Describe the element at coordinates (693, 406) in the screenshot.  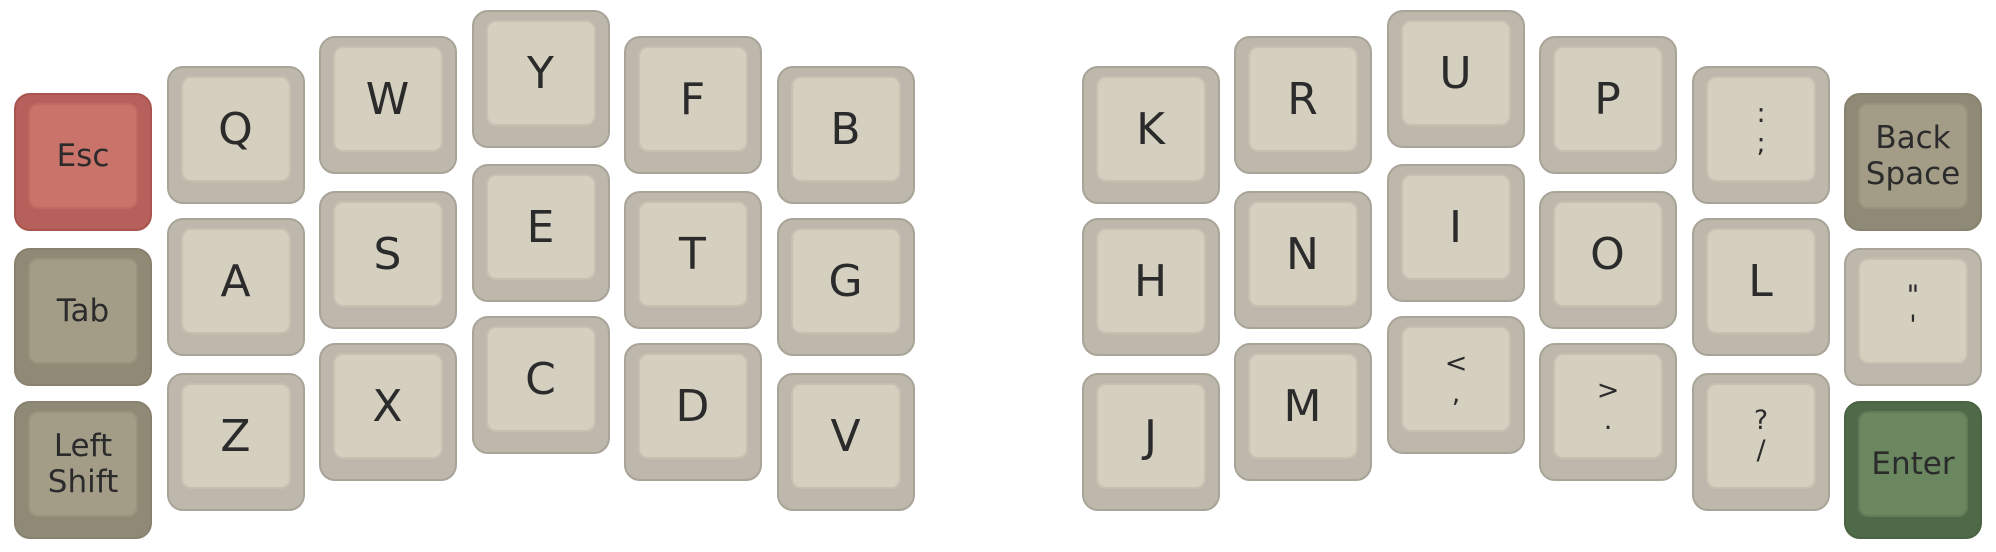
I see `key-label: D` at that location.